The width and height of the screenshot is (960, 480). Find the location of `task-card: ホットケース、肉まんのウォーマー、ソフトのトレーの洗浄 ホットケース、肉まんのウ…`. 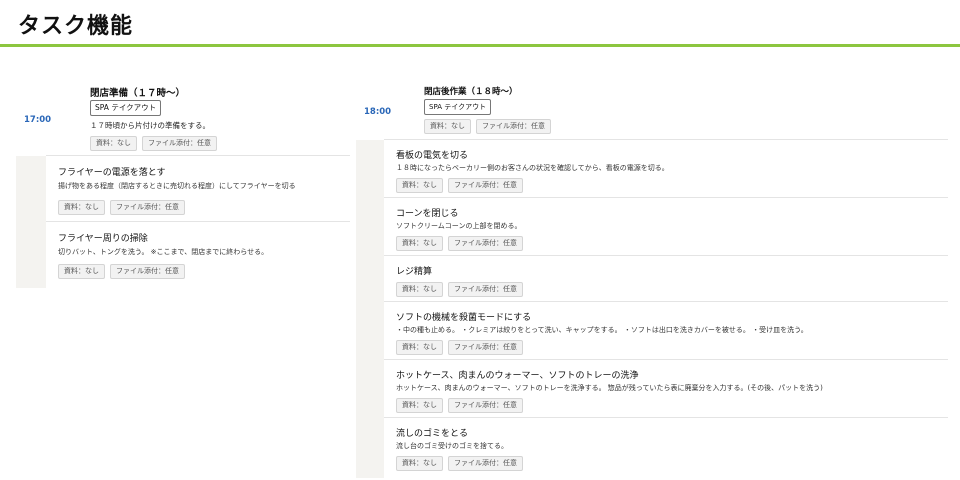

task-card: ホットケース、肉まんのウォーマー、ソフトのトレーの洗浄 ホットケース、肉まんのウ… is located at coordinates (666, 389).